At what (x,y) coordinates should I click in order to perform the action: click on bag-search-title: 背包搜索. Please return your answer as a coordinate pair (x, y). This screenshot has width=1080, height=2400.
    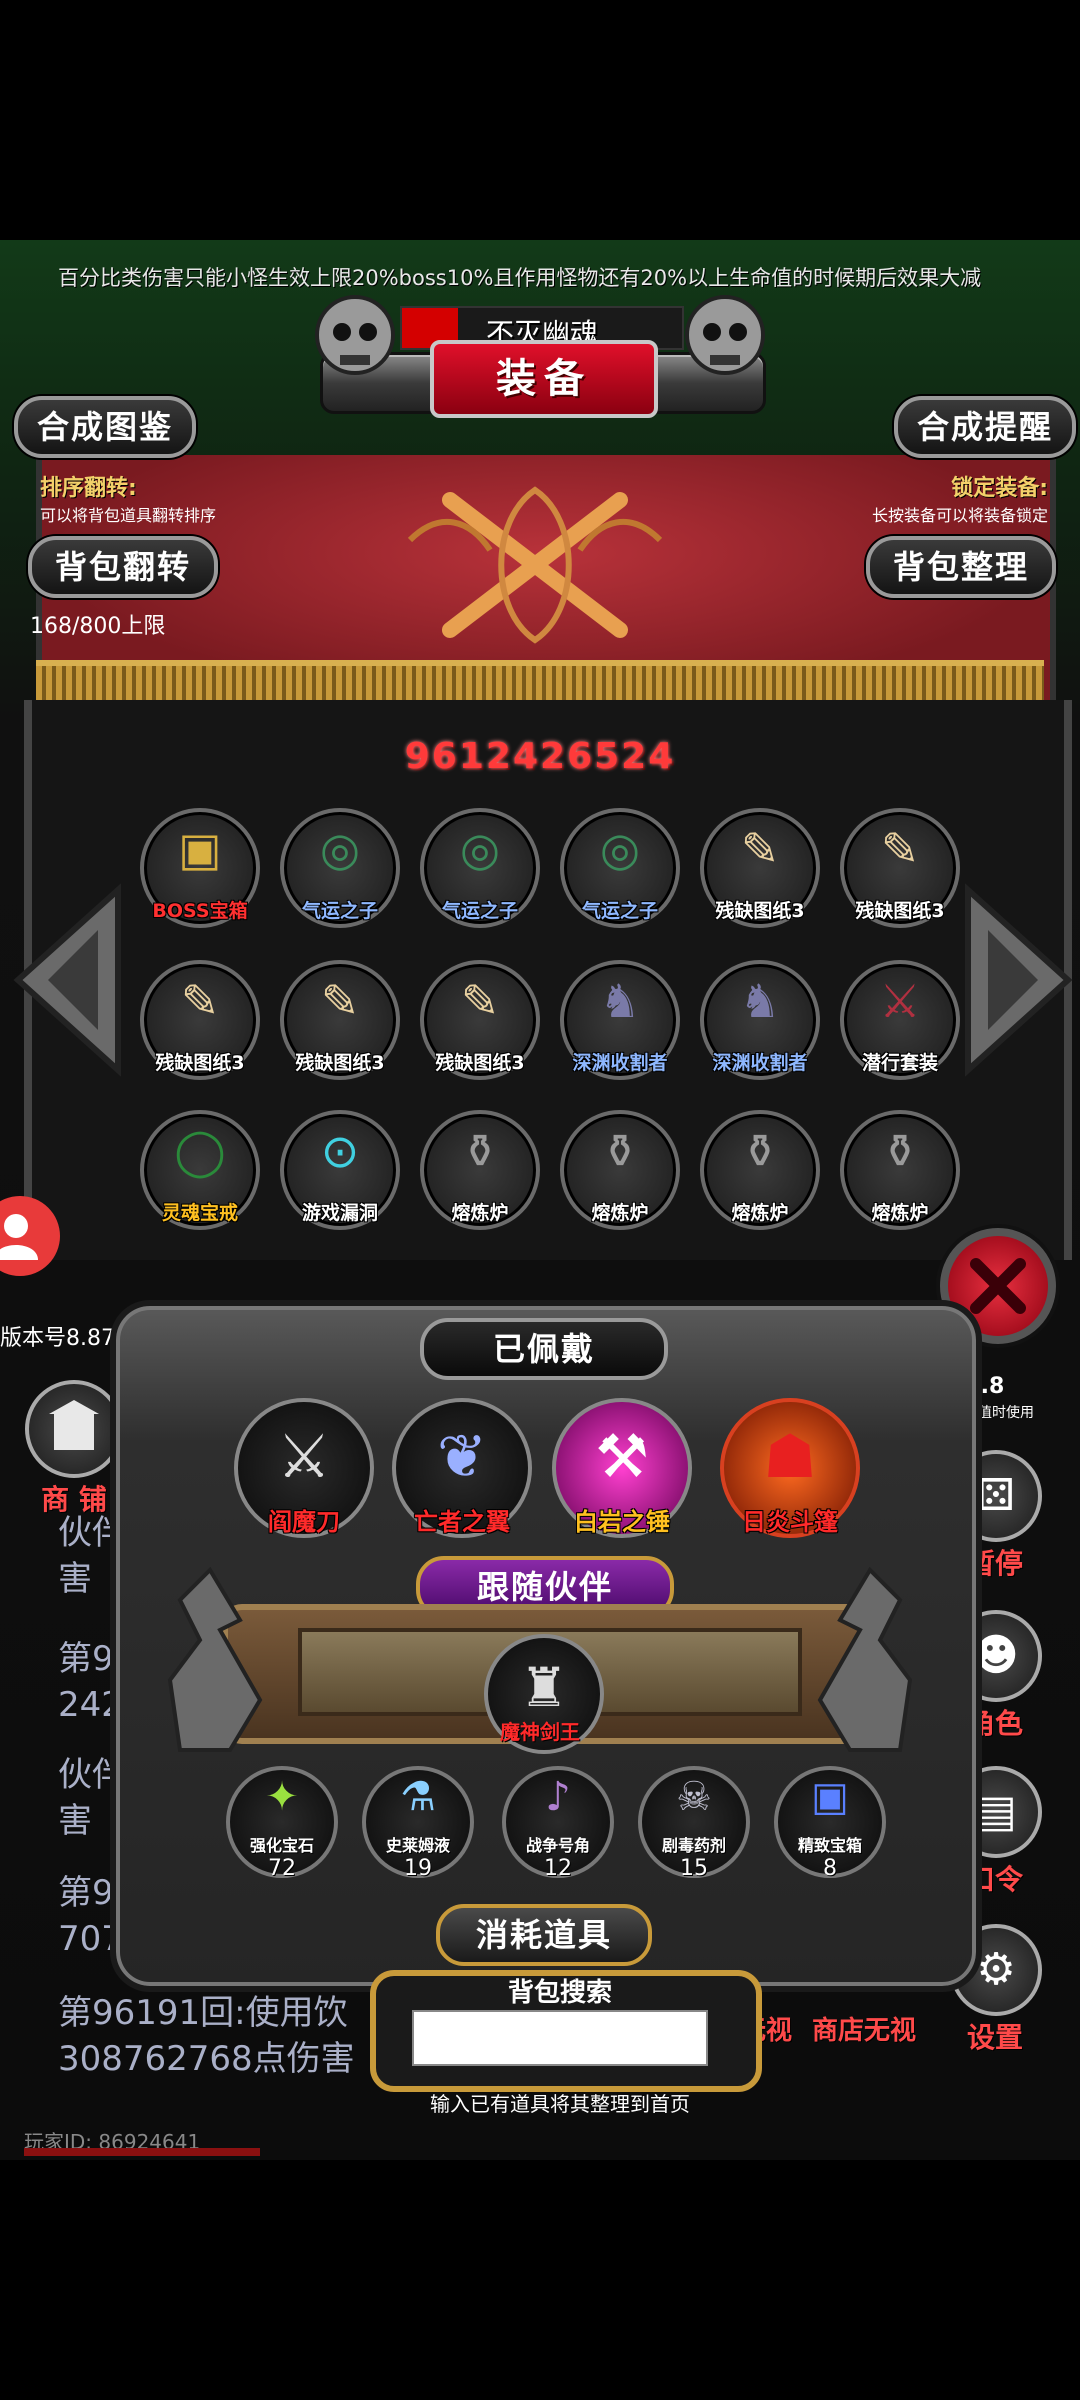
    Looking at the image, I should click on (559, 1993).